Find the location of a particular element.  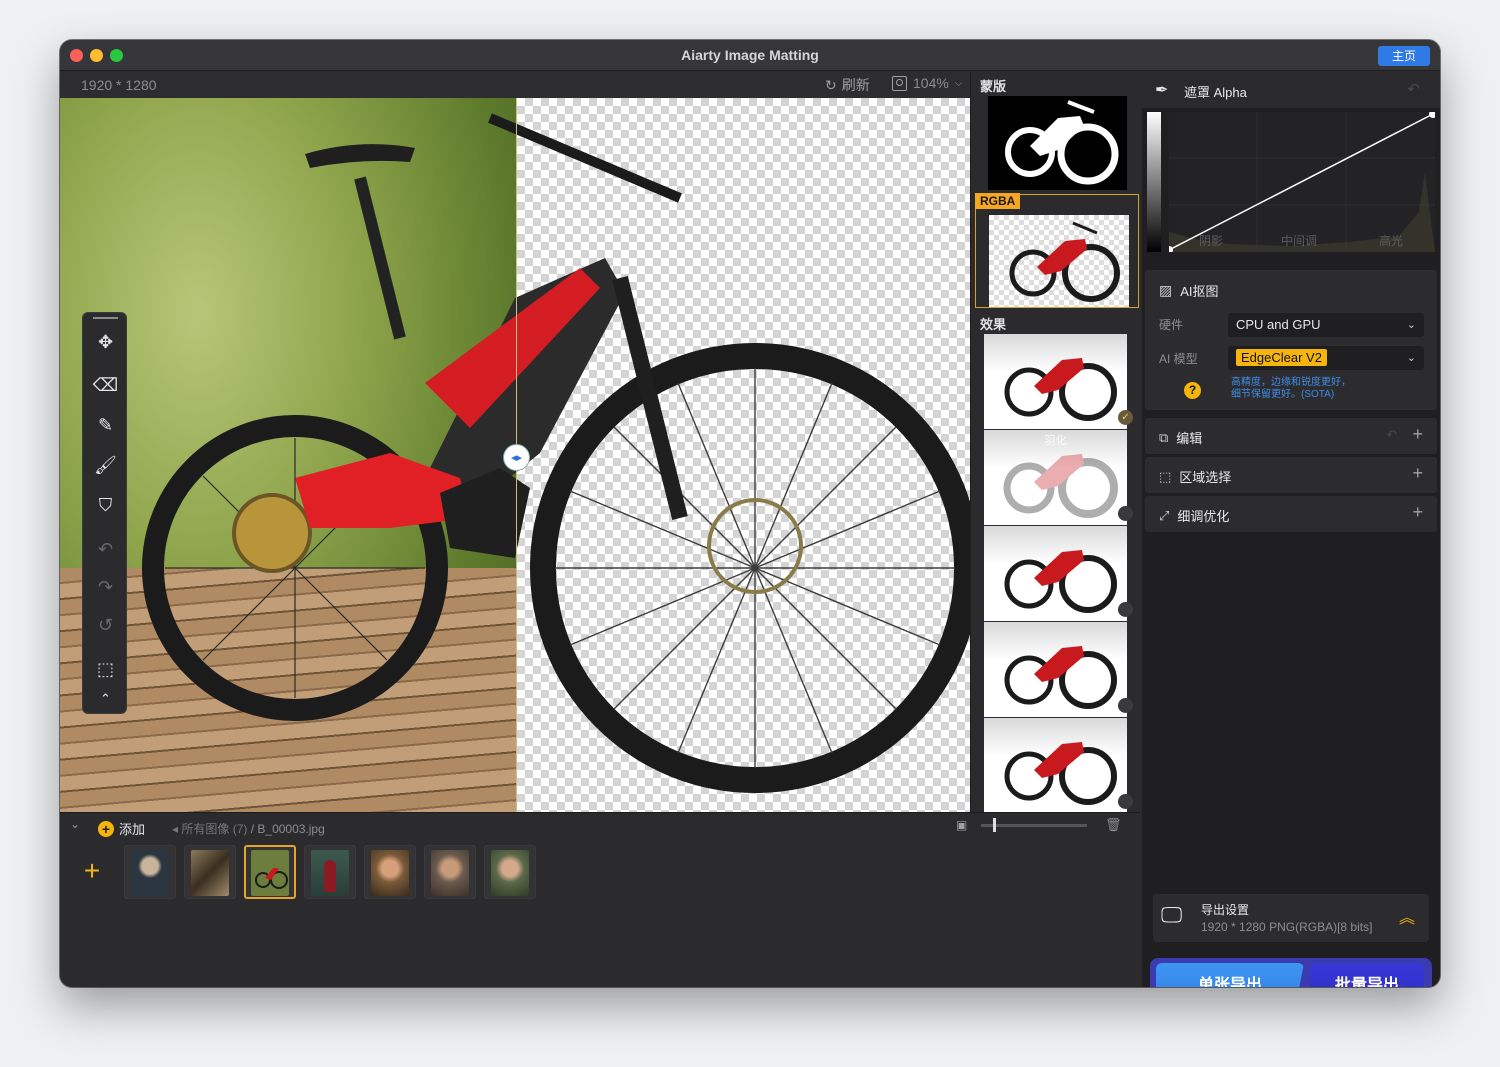

curve-label-midtones: 中间调 is located at coordinates (1299, 241).